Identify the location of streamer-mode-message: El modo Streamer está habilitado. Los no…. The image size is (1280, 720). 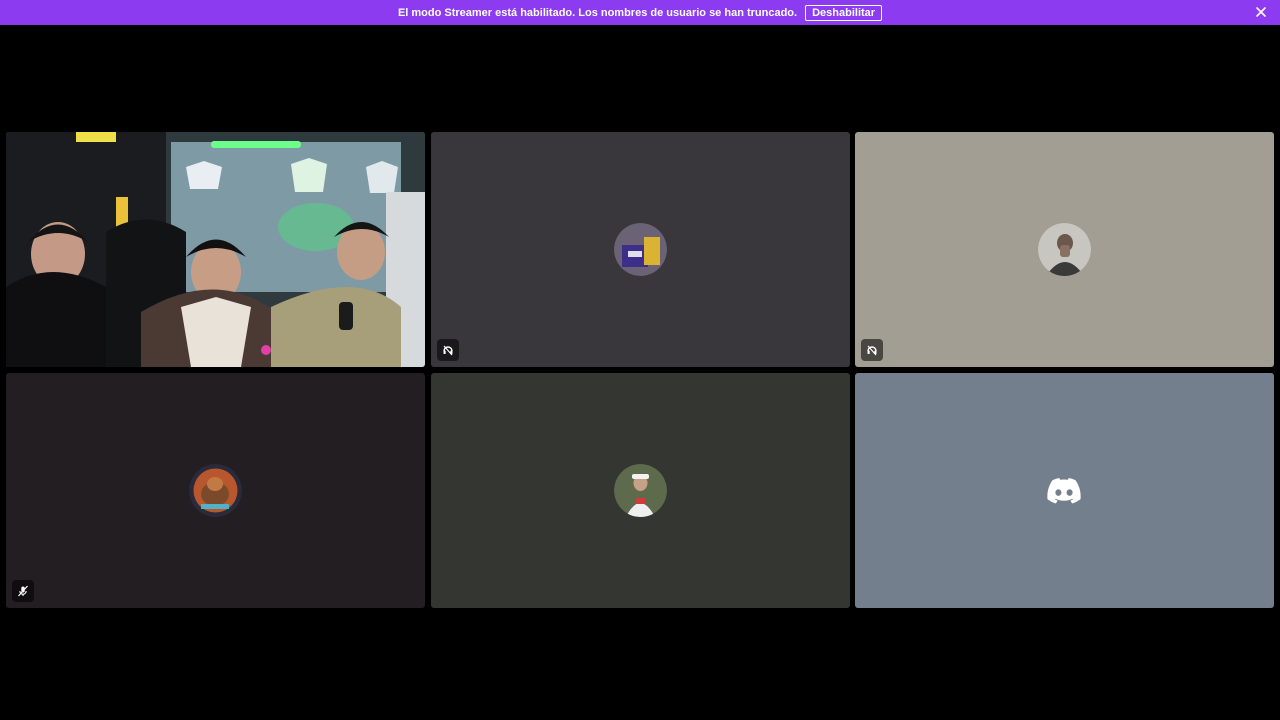
(597, 12).